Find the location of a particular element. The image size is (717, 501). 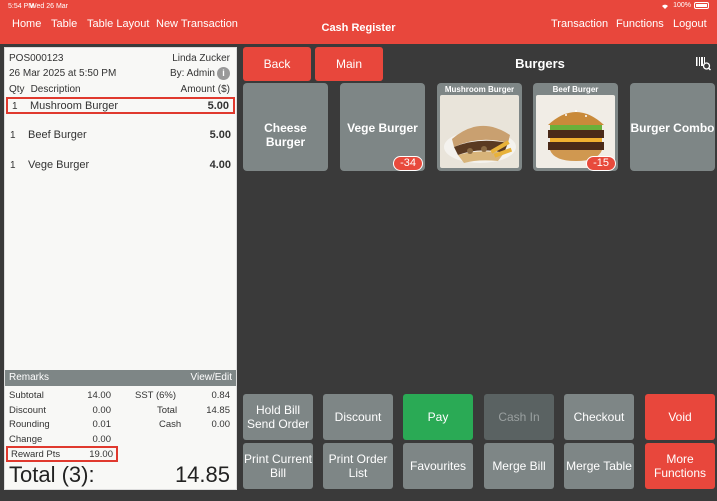

battery-icon is located at coordinates (701, 5).